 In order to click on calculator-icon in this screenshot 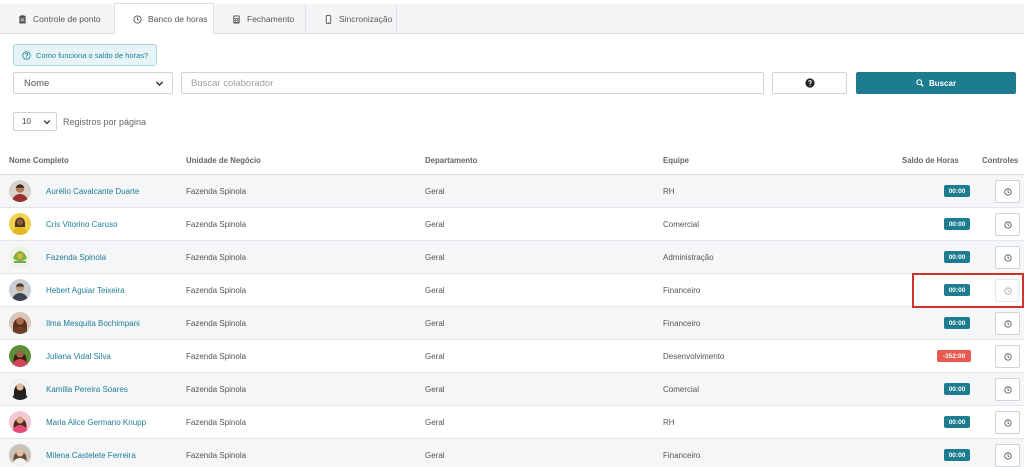, I will do `click(236, 19)`.